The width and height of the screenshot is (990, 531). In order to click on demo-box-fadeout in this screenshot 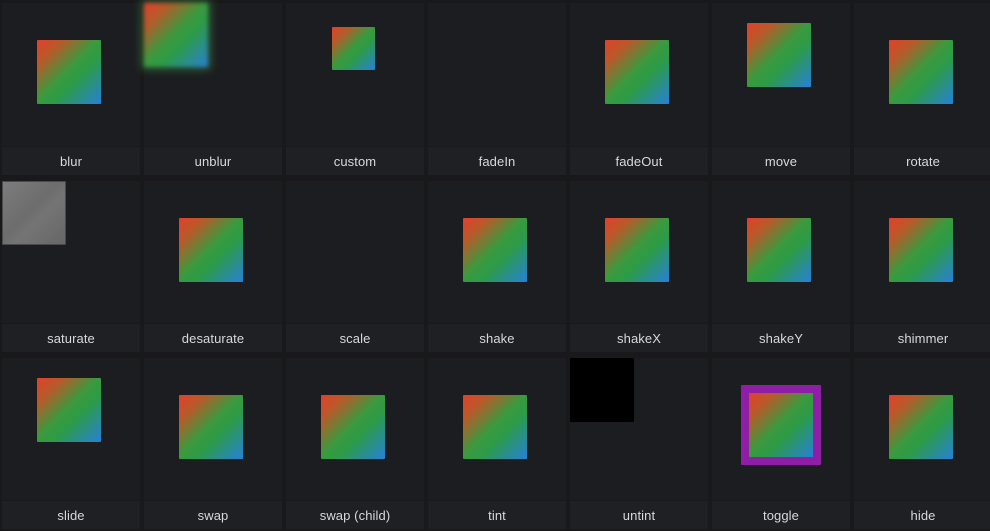, I will do `click(637, 72)`.